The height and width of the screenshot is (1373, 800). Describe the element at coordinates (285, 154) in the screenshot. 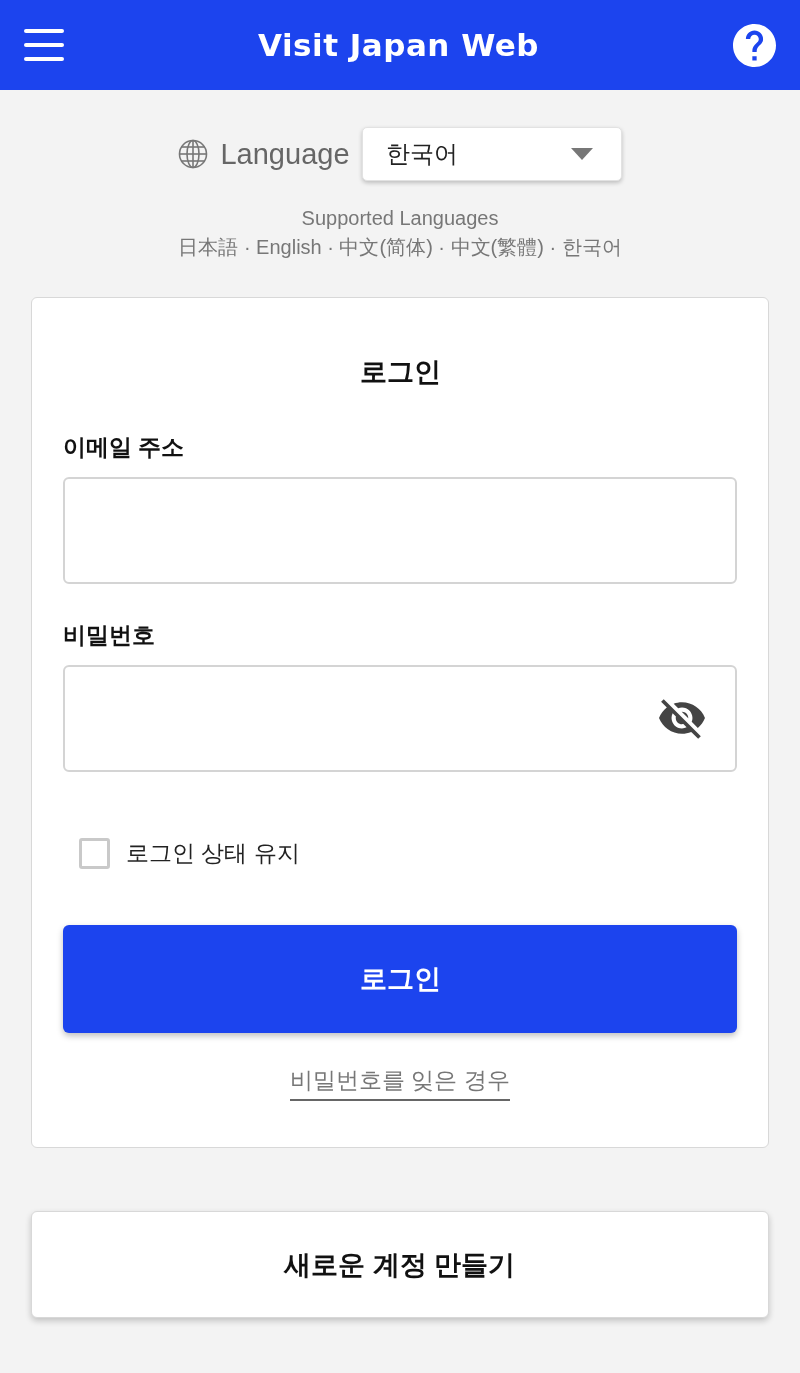

I see `language-label: Language` at that location.